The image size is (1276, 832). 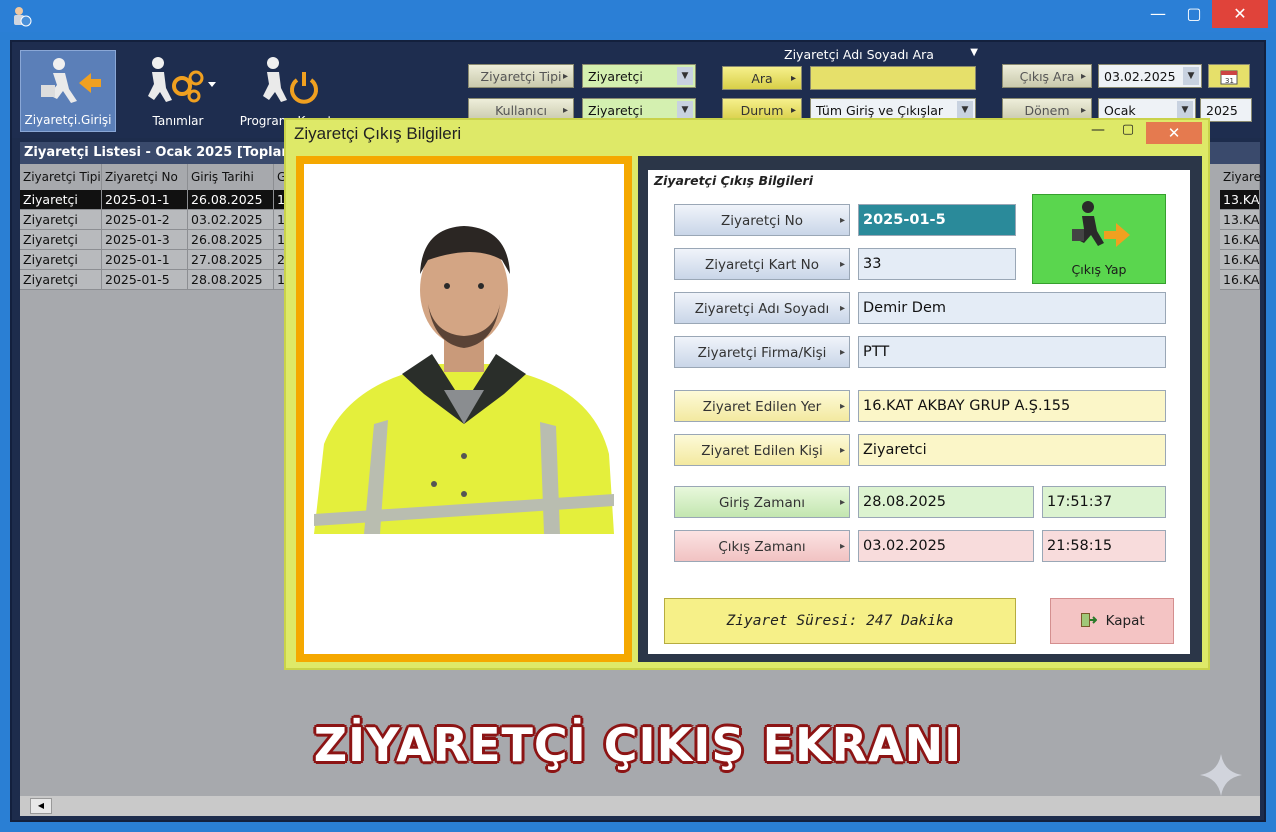 I want to click on dialog-minimize-button: —, so click(x=1098, y=133).